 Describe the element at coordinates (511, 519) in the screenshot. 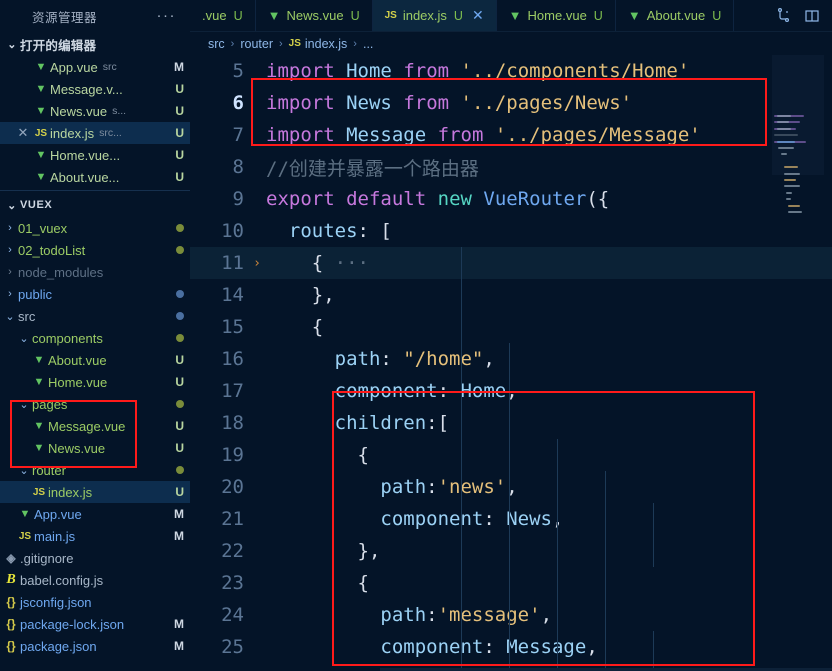

I see `code-line: 21 component: News,` at that location.